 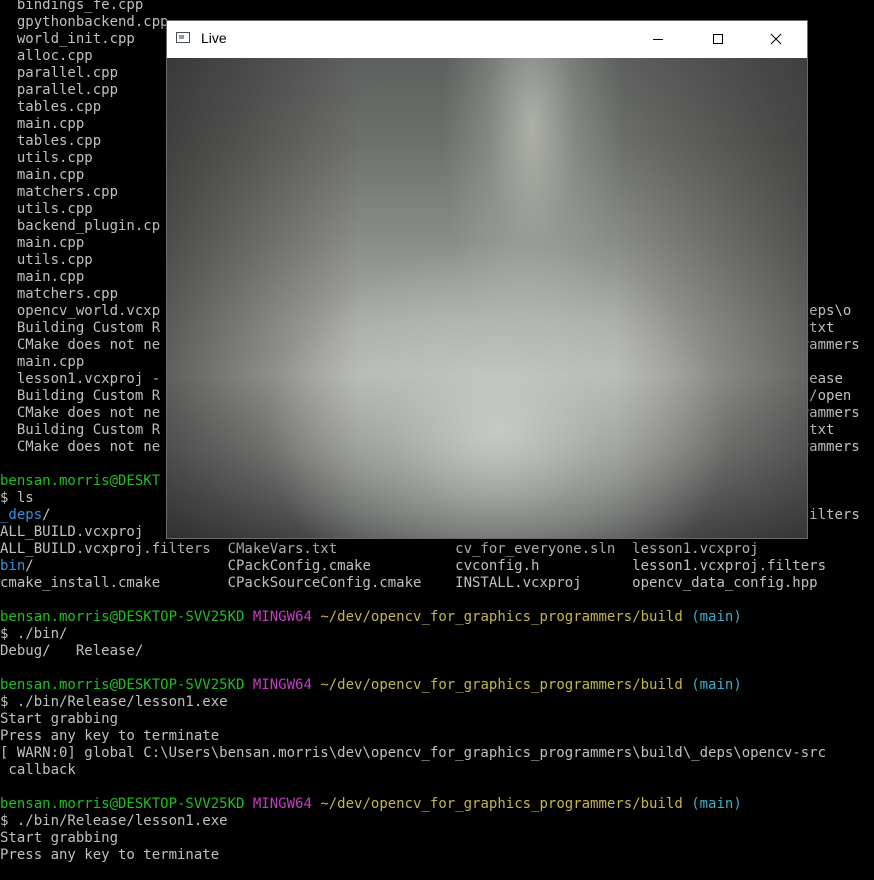 What do you see at coordinates (21, 515) in the screenshot?
I see `terminal-segment: _deps` at bounding box center [21, 515].